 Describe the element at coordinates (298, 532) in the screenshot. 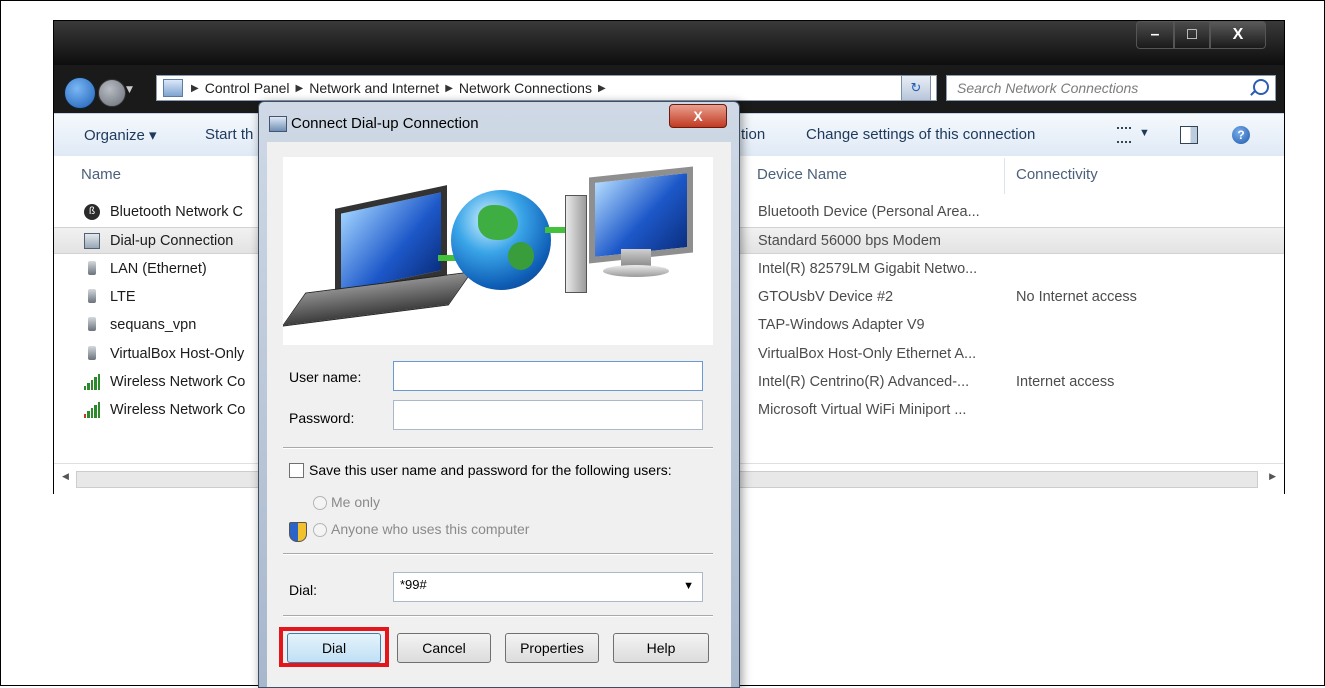

I see `uac-shield-icon` at that location.